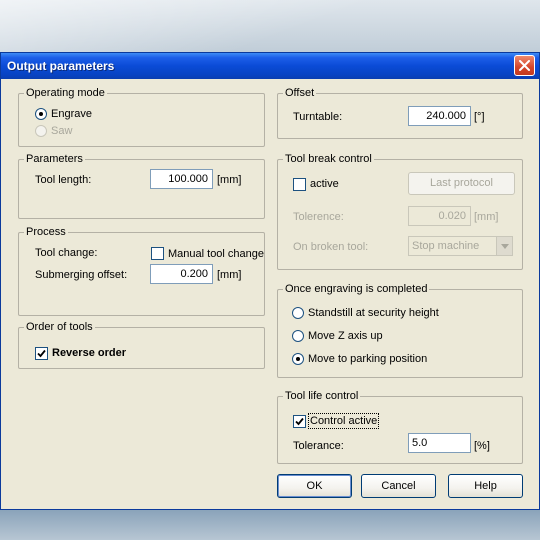 The image size is (540, 540). I want to click on tool-break-active-label: active, so click(324, 184).